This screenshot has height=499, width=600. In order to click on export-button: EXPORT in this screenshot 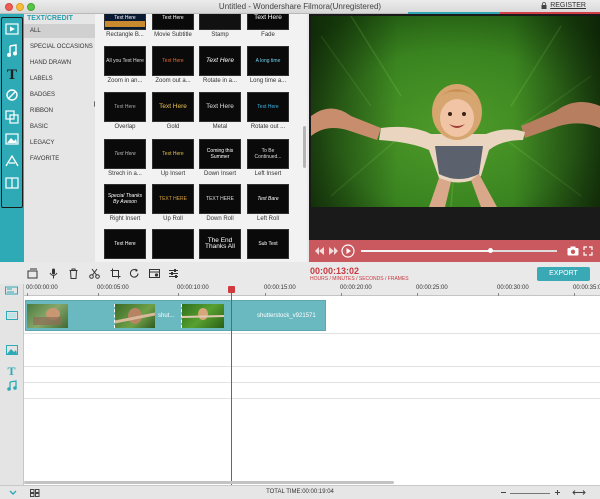, I will do `click(563, 274)`.